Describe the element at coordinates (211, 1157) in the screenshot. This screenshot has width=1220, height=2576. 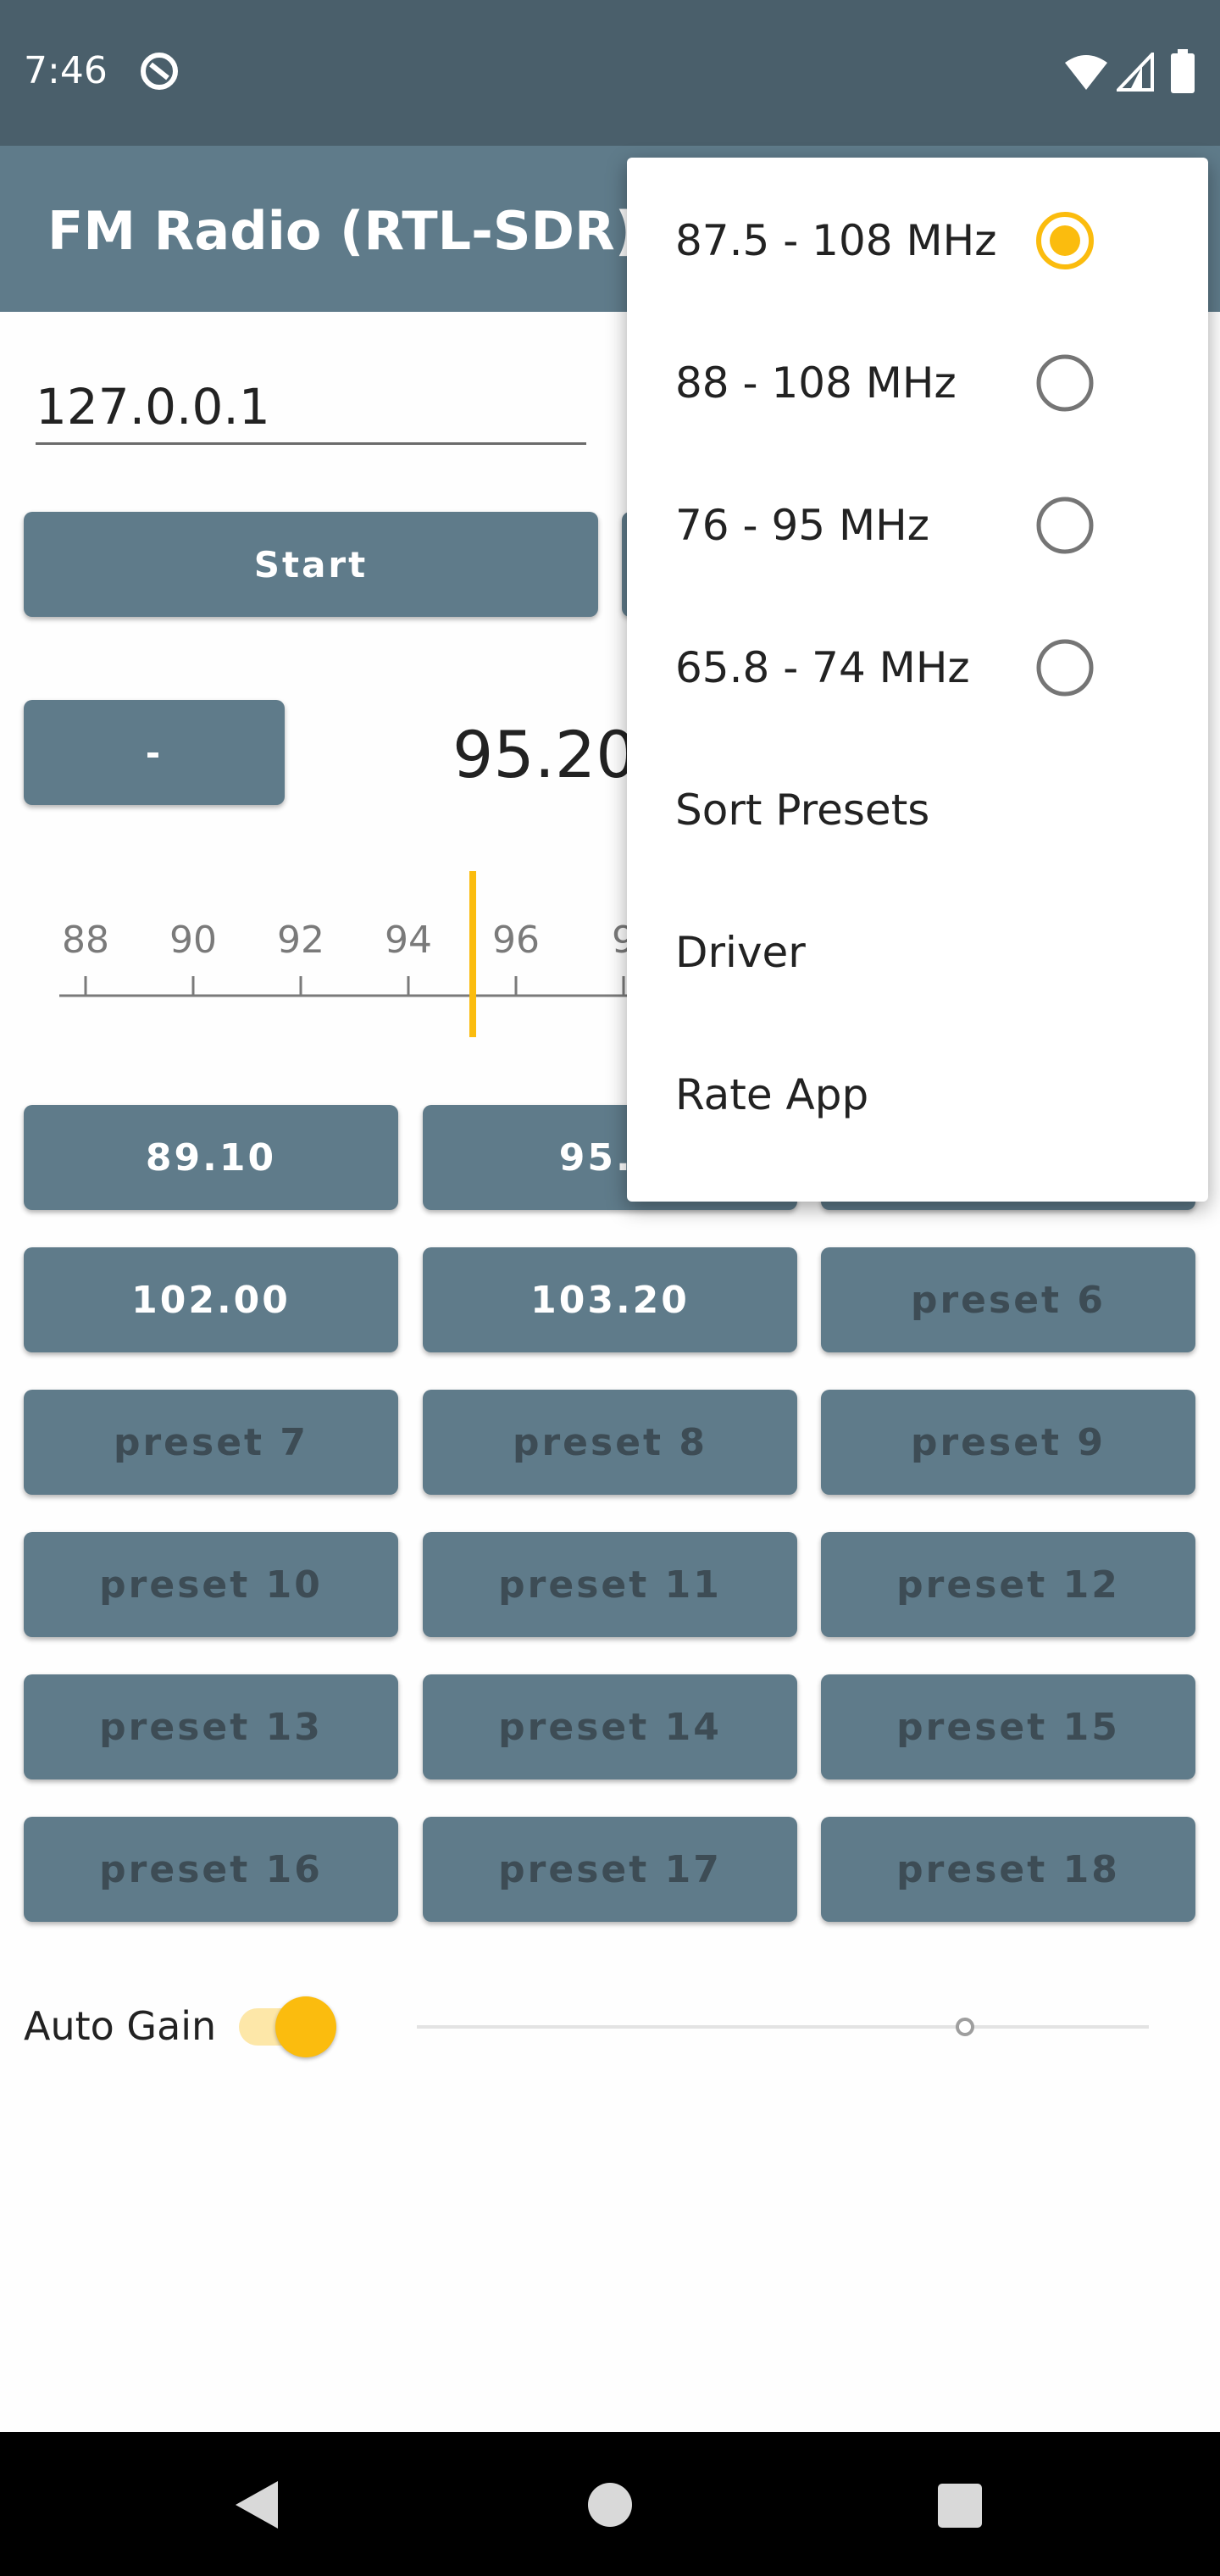
I see `preset-button-1: 89.10` at that location.